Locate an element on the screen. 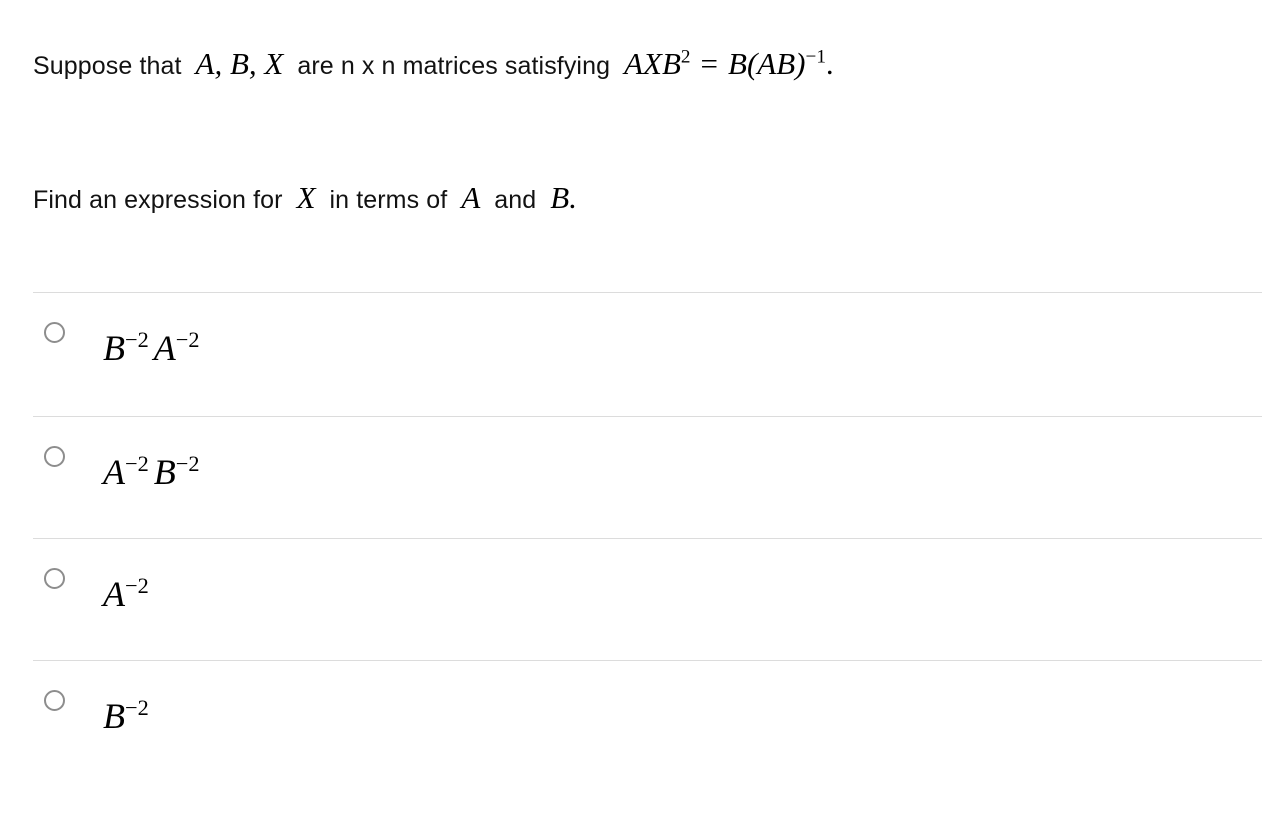 The width and height of the screenshot is (1288, 818). option-1-term-1-exponent: −2 is located at coordinates (137, 339).